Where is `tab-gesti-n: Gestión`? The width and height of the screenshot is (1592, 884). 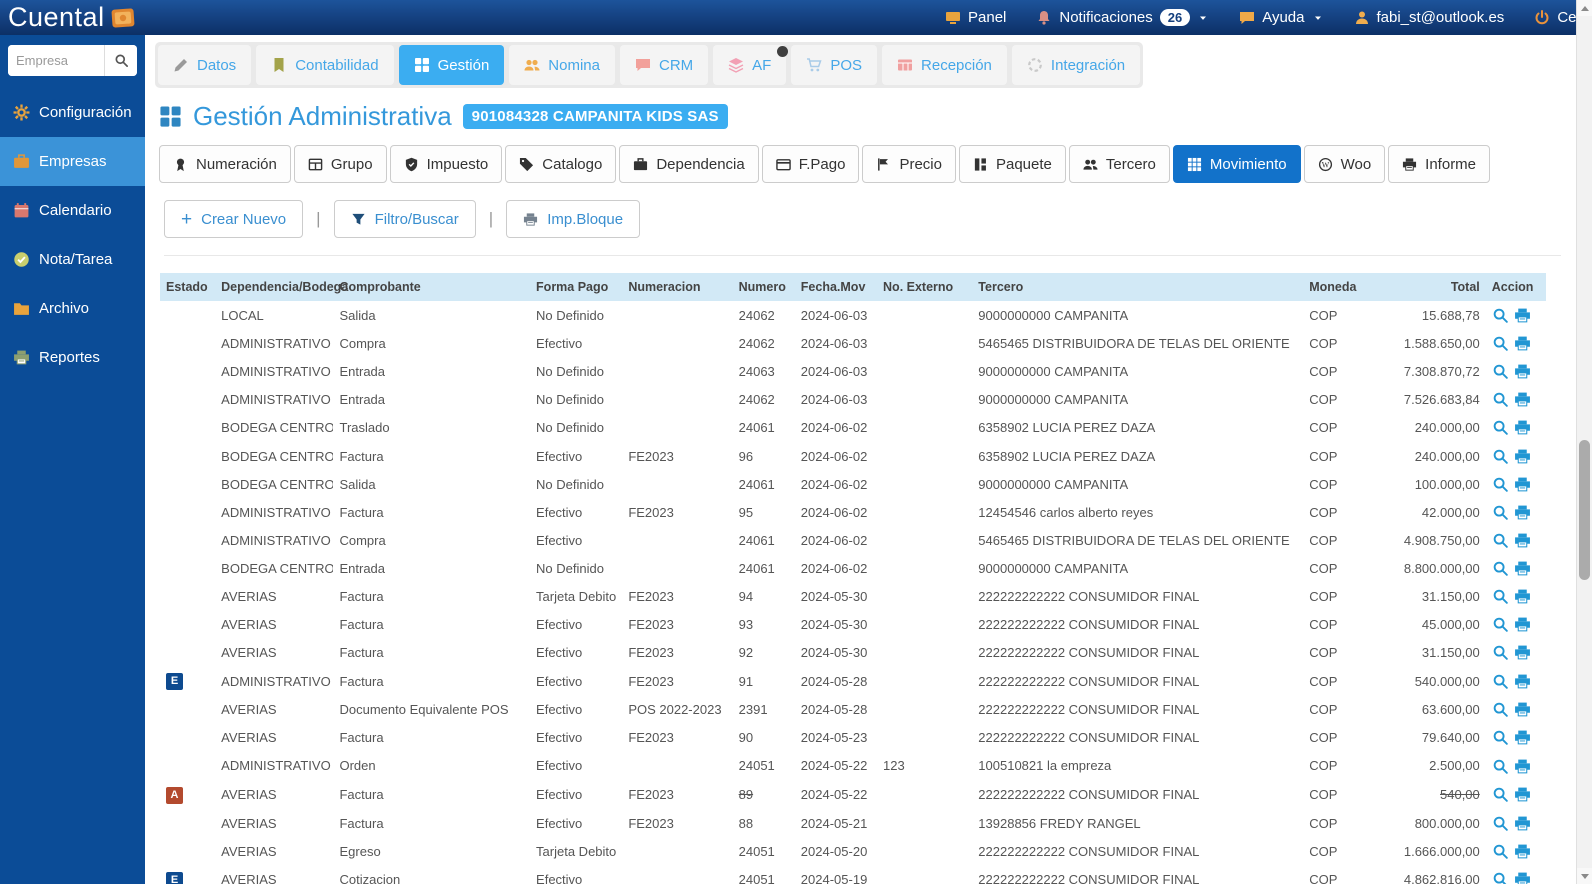 tab-gesti-n: Gestión is located at coordinates (451, 65).